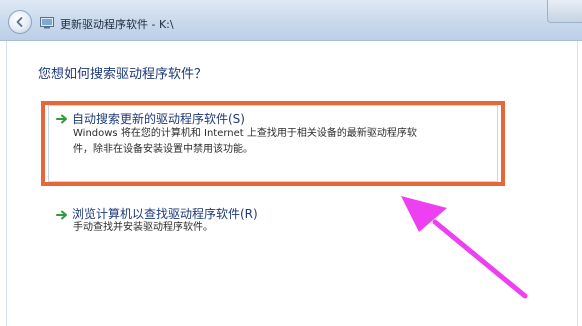 The width and height of the screenshot is (582, 326). Describe the element at coordinates (143, 227) in the screenshot. I see `option-browse-description: 手动查找并安装驱动程序软件。` at that location.